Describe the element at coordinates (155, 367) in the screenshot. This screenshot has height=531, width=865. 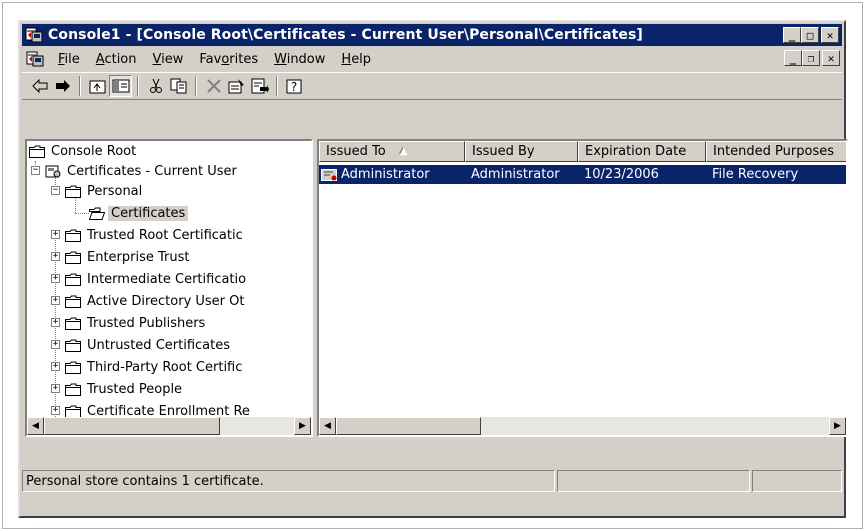
I see `tree-node-third-party-root: Third-Party Root Certific` at that location.